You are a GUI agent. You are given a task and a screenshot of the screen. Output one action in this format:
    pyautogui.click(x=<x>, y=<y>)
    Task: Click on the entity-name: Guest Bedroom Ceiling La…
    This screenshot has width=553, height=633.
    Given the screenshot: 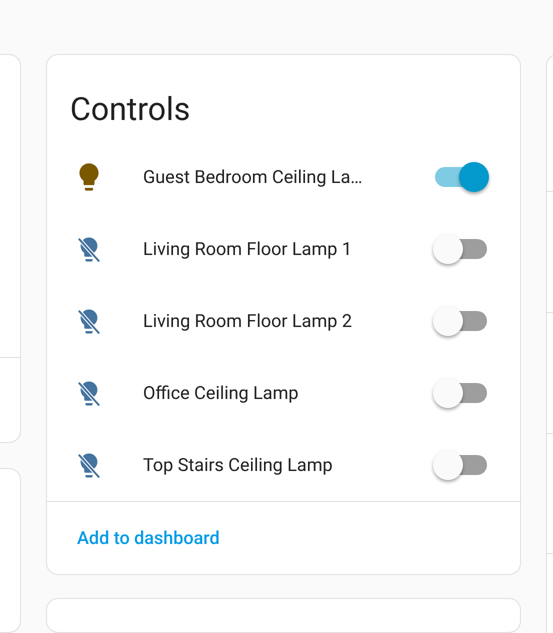 What is the action you would take?
    pyautogui.click(x=253, y=178)
    